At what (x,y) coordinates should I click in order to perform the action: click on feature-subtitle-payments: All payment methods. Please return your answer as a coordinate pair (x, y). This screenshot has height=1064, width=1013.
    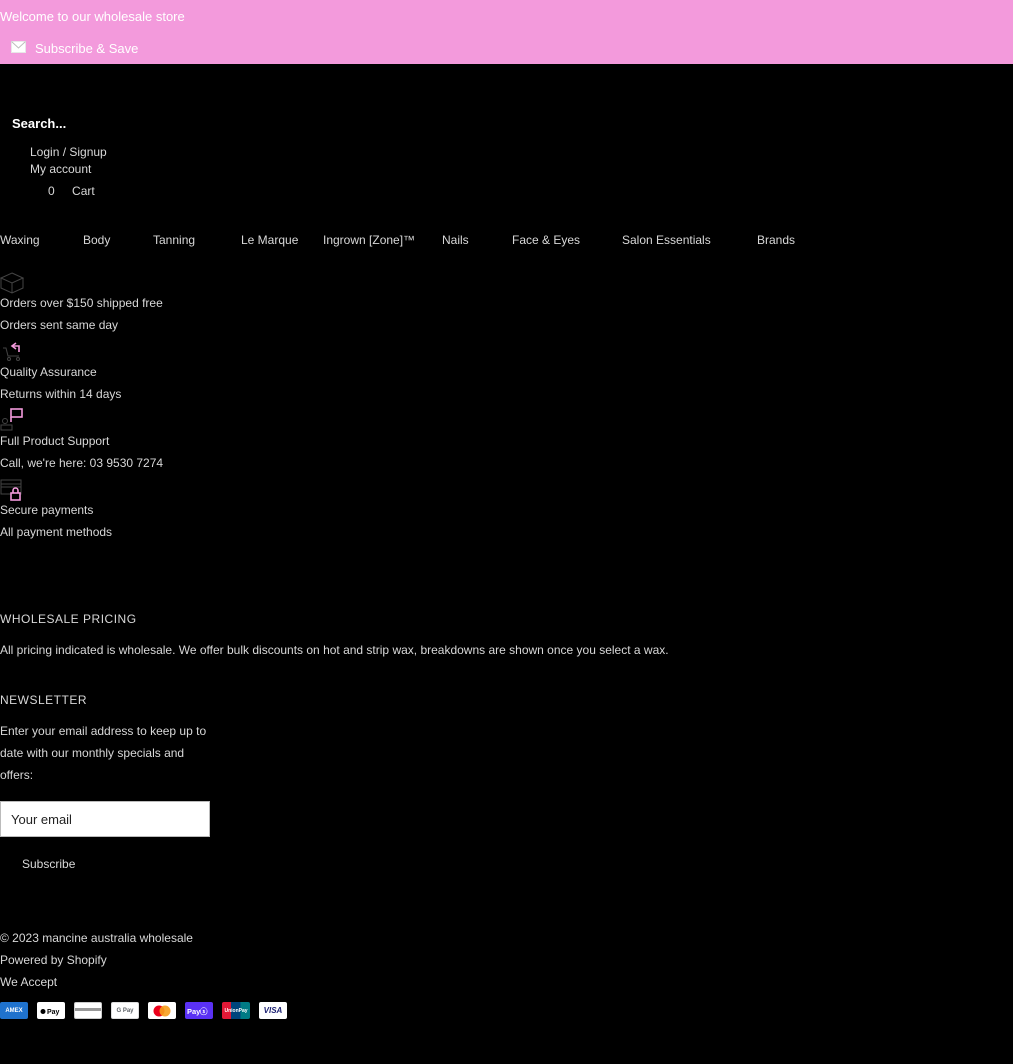
    Looking at the image, I should click on (56, 532).